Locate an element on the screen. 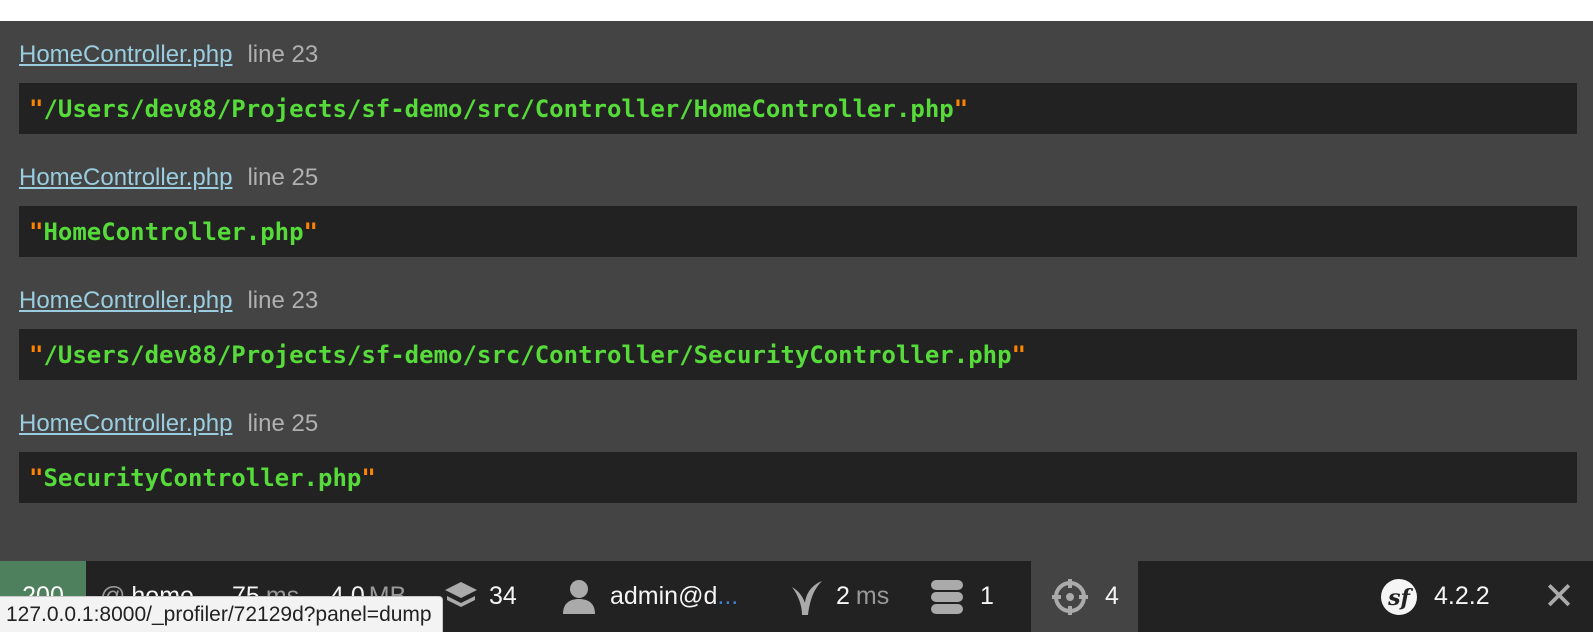 The height and width of the screenshot is (632, 1593). database-icon is located at coordinates (947, 596).